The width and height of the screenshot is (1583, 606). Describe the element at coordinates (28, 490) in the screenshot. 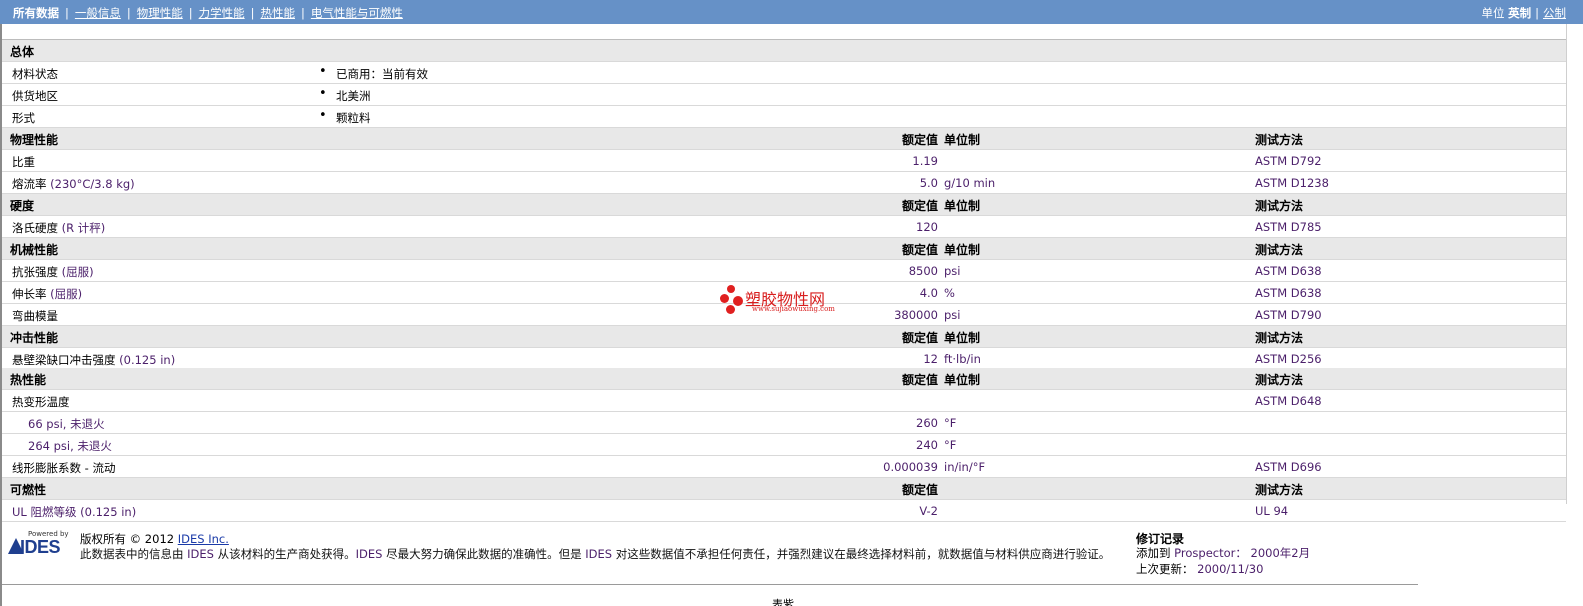

I see `section-title: 可燃性` at that location.